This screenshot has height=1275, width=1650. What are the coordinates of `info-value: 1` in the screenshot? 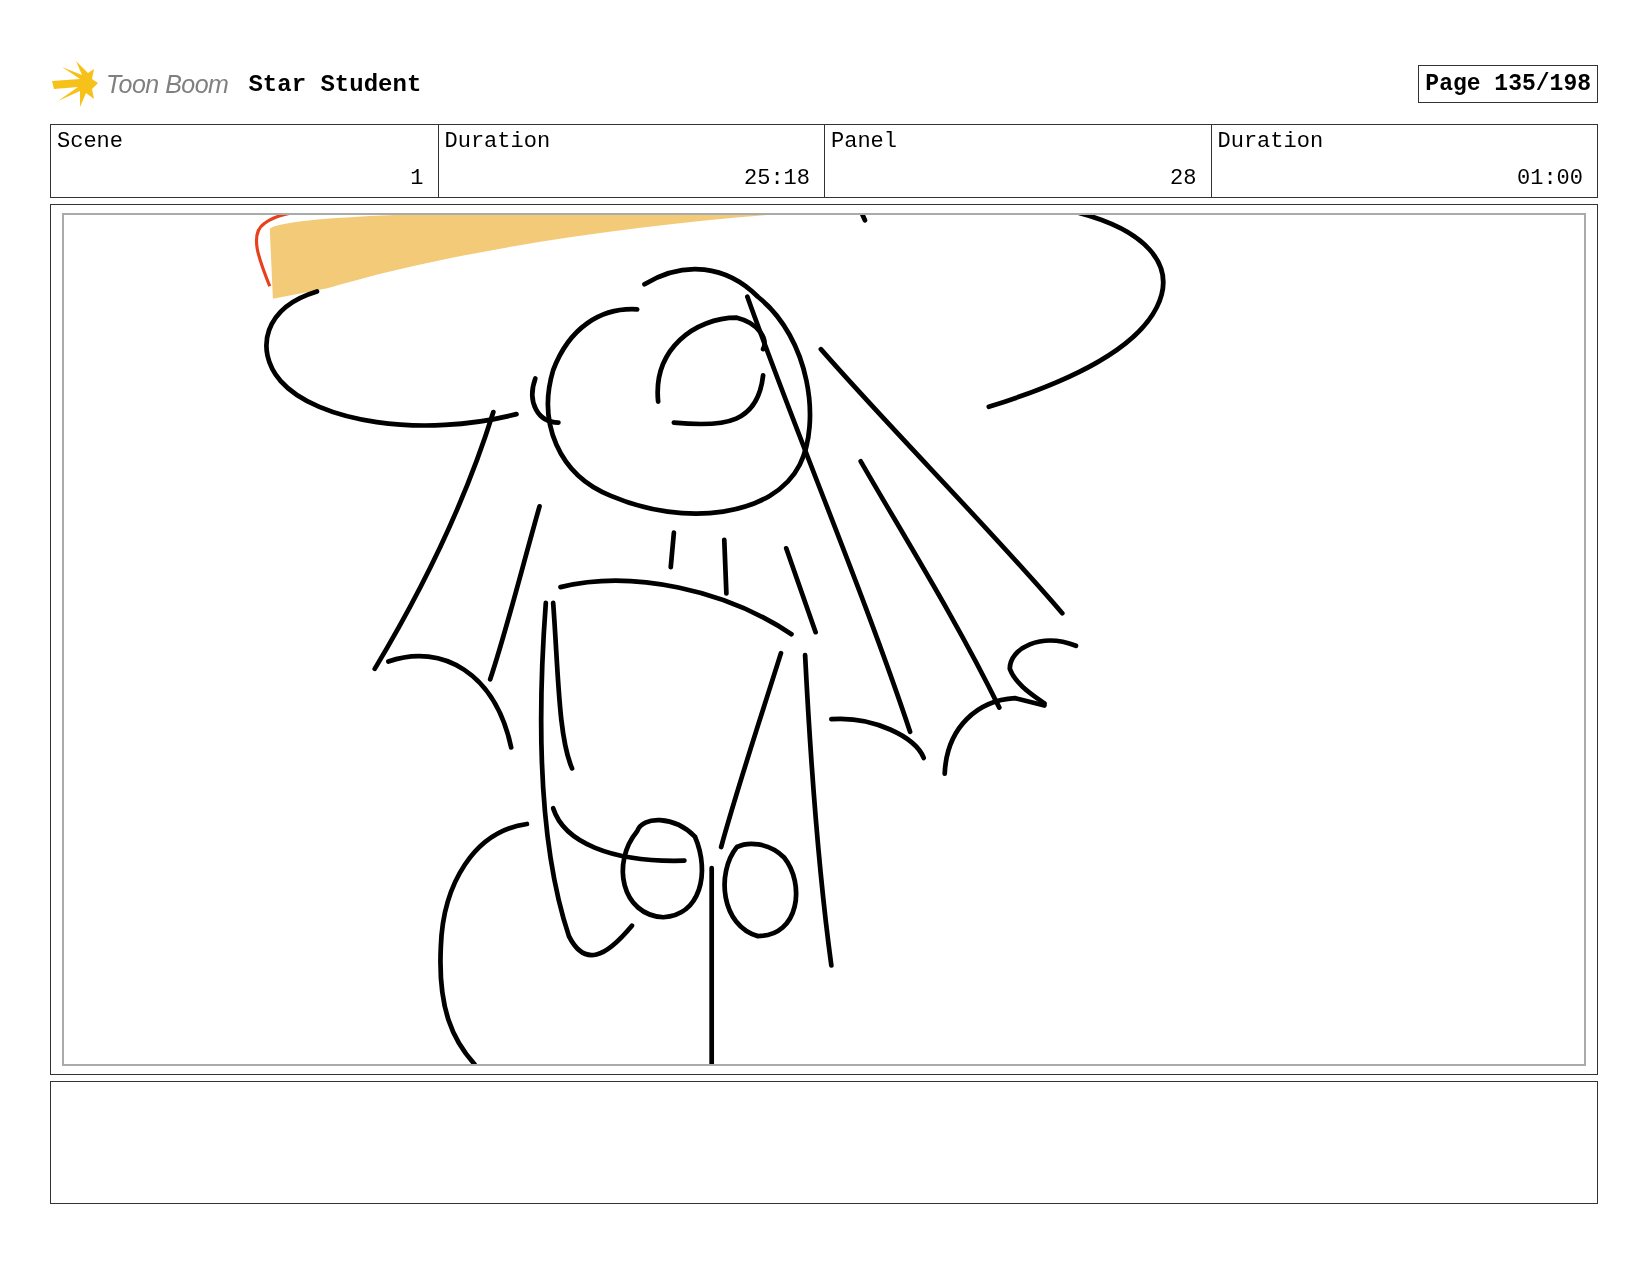 It's located at (417, 178).